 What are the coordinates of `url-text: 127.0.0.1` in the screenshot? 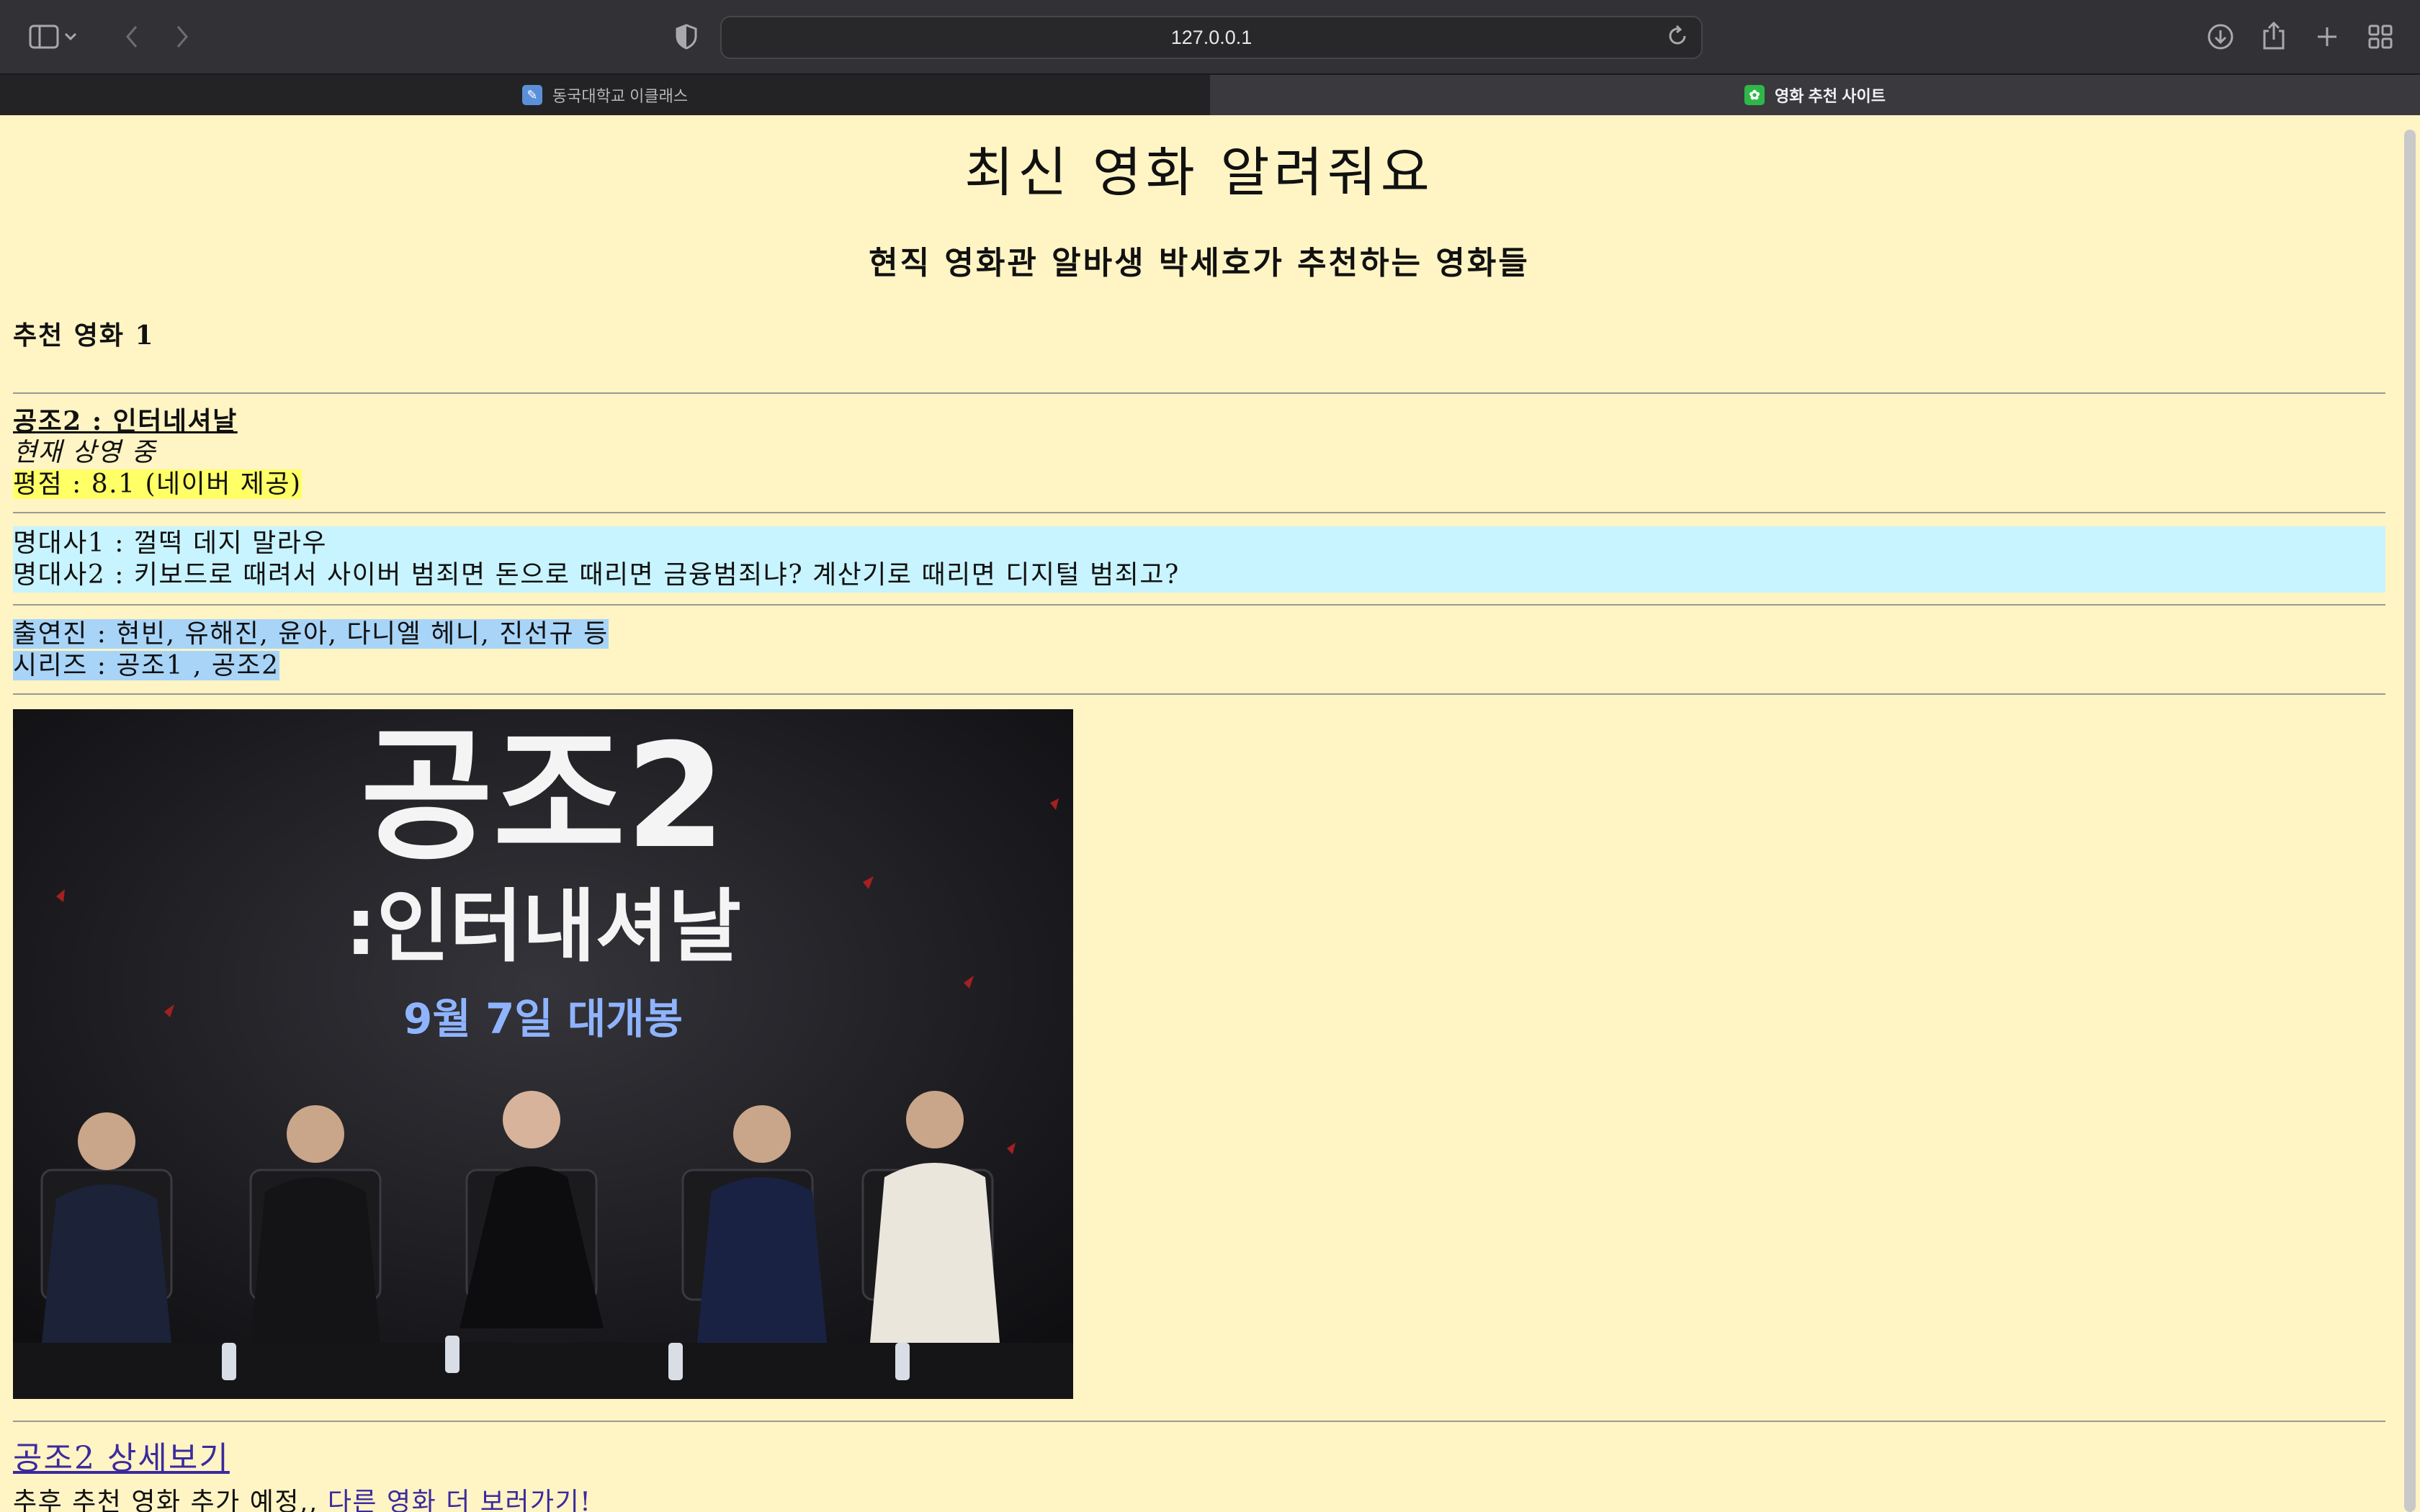 It's located at (1211, 37).